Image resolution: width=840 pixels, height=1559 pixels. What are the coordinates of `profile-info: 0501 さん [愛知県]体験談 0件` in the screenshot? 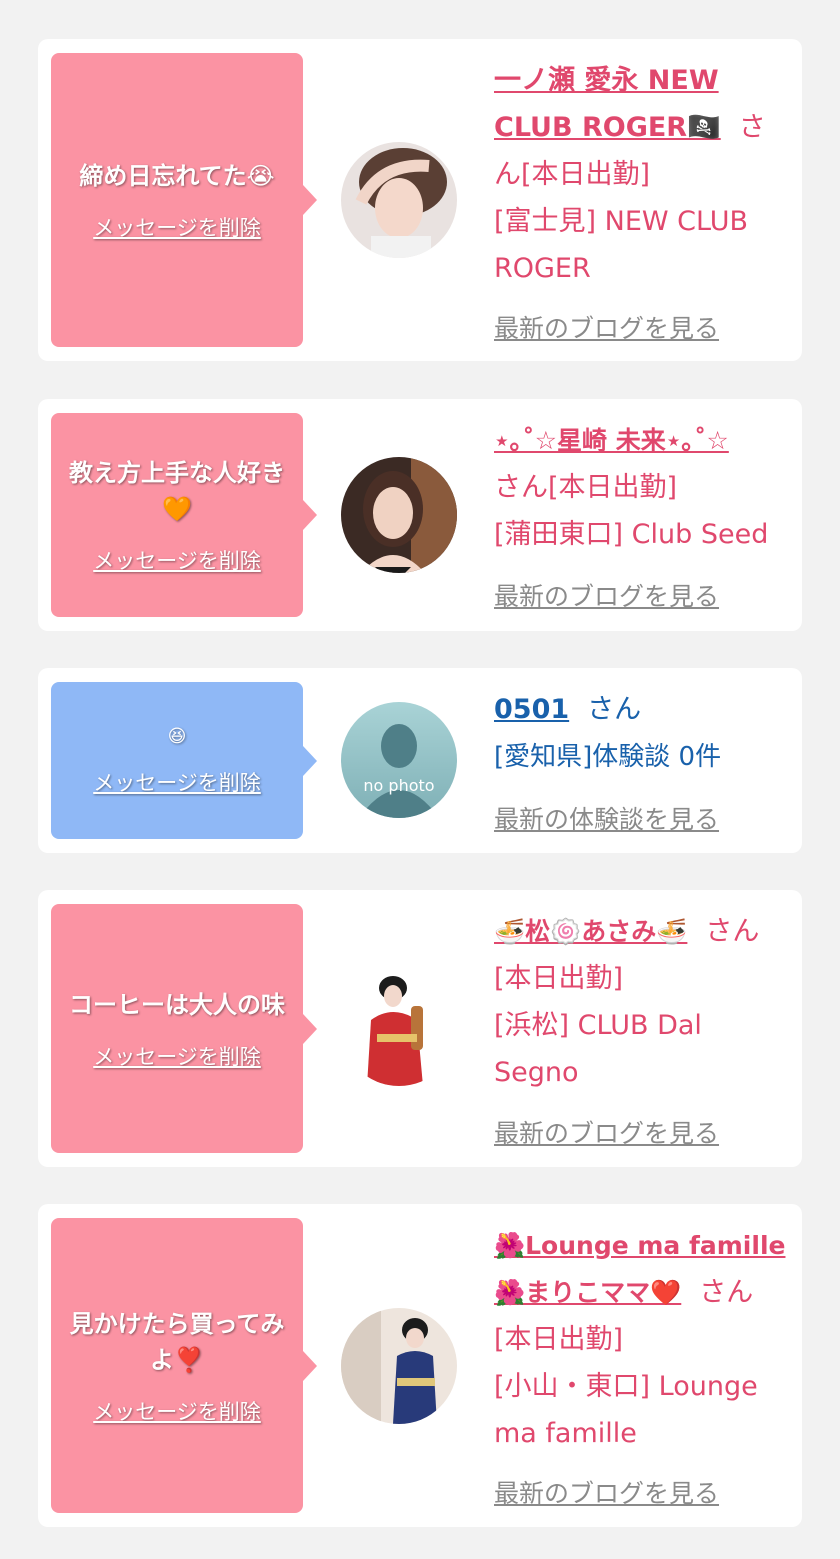 It's located at (641, 733).